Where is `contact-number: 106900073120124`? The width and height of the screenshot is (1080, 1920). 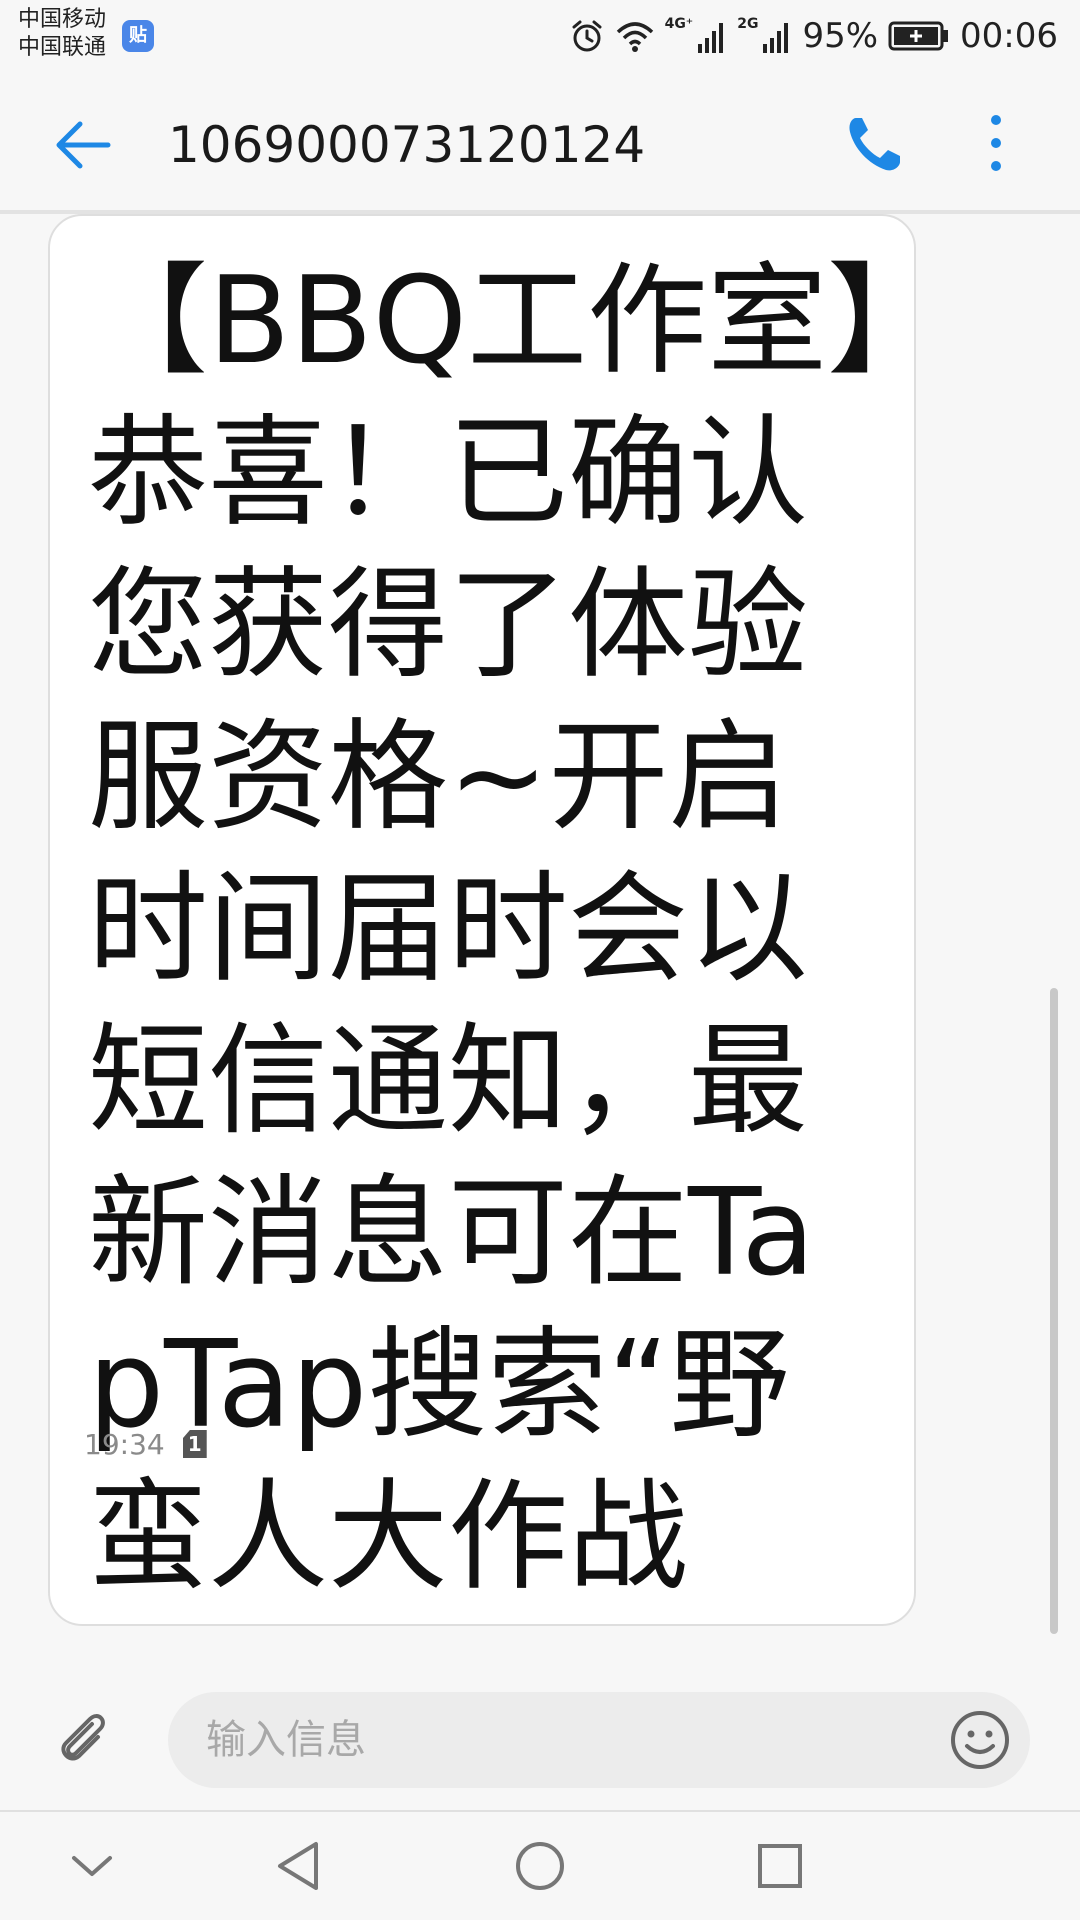 contact-number: 106900073120124 is located at coordinates (407, 145).